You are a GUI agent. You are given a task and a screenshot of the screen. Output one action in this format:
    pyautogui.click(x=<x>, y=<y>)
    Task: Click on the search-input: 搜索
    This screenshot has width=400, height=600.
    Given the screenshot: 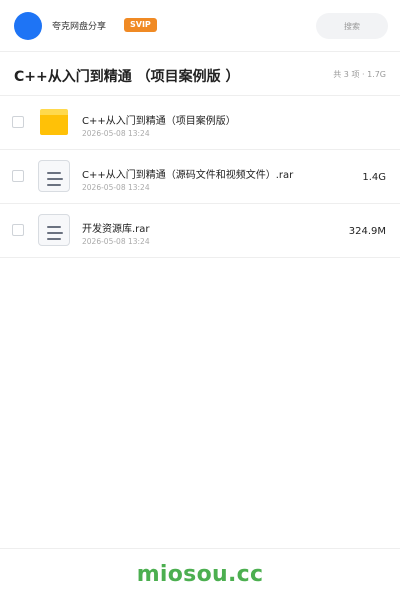 What is the action you would take?
    pyautogui.click(x=352, y=26)
    